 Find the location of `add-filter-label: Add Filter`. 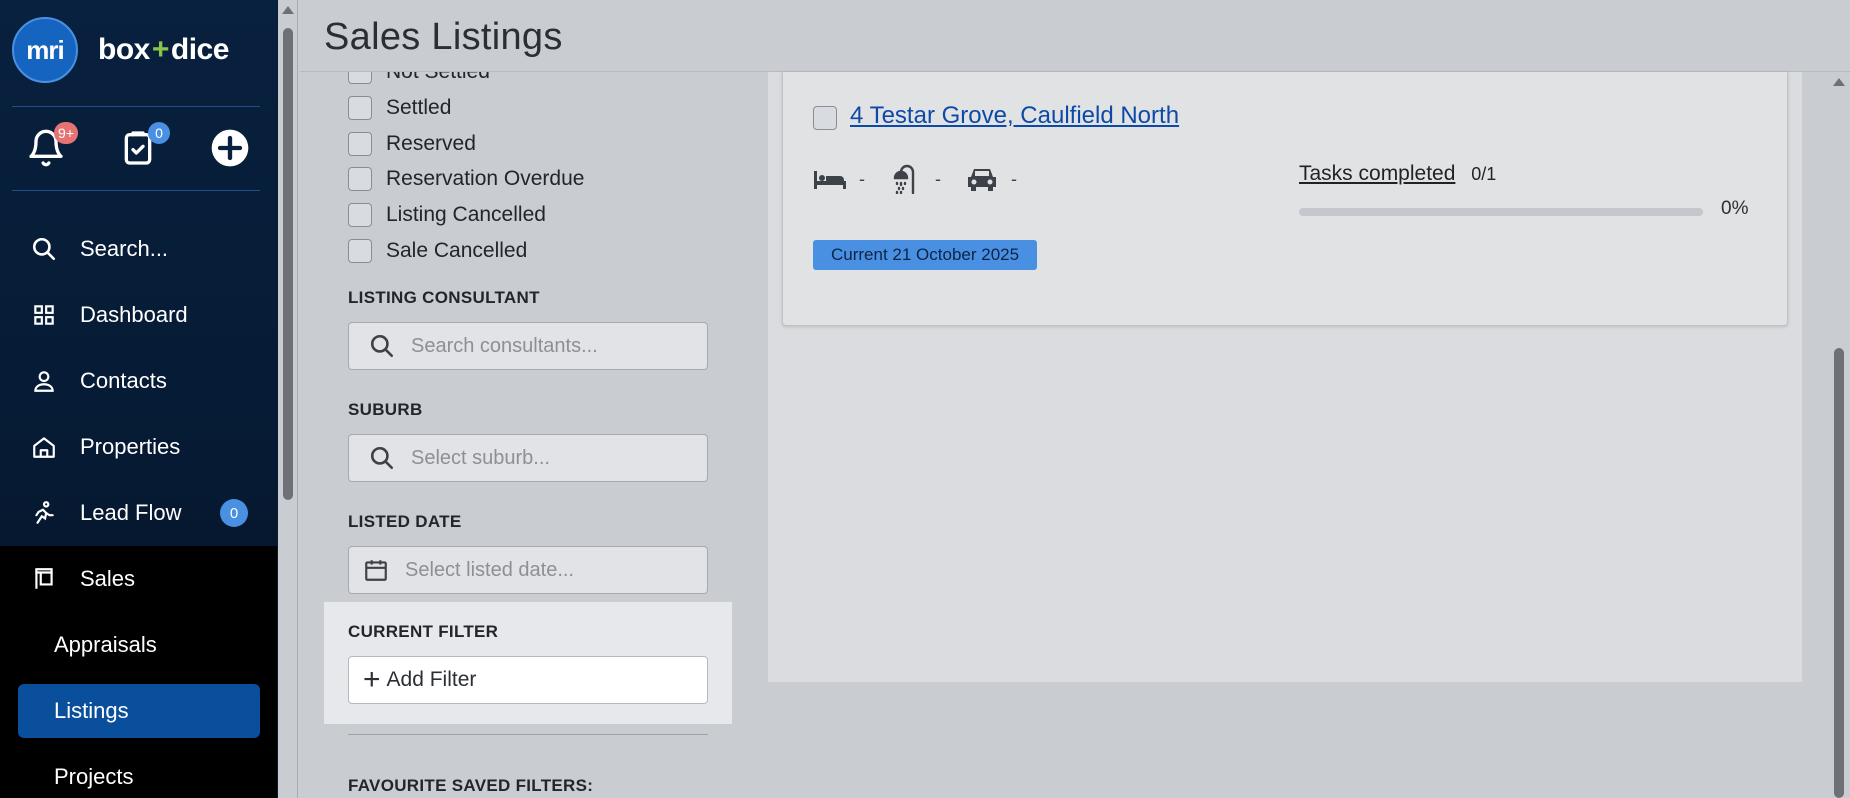

add-filter-label: Add Filter is located at coordinates (431, 679).